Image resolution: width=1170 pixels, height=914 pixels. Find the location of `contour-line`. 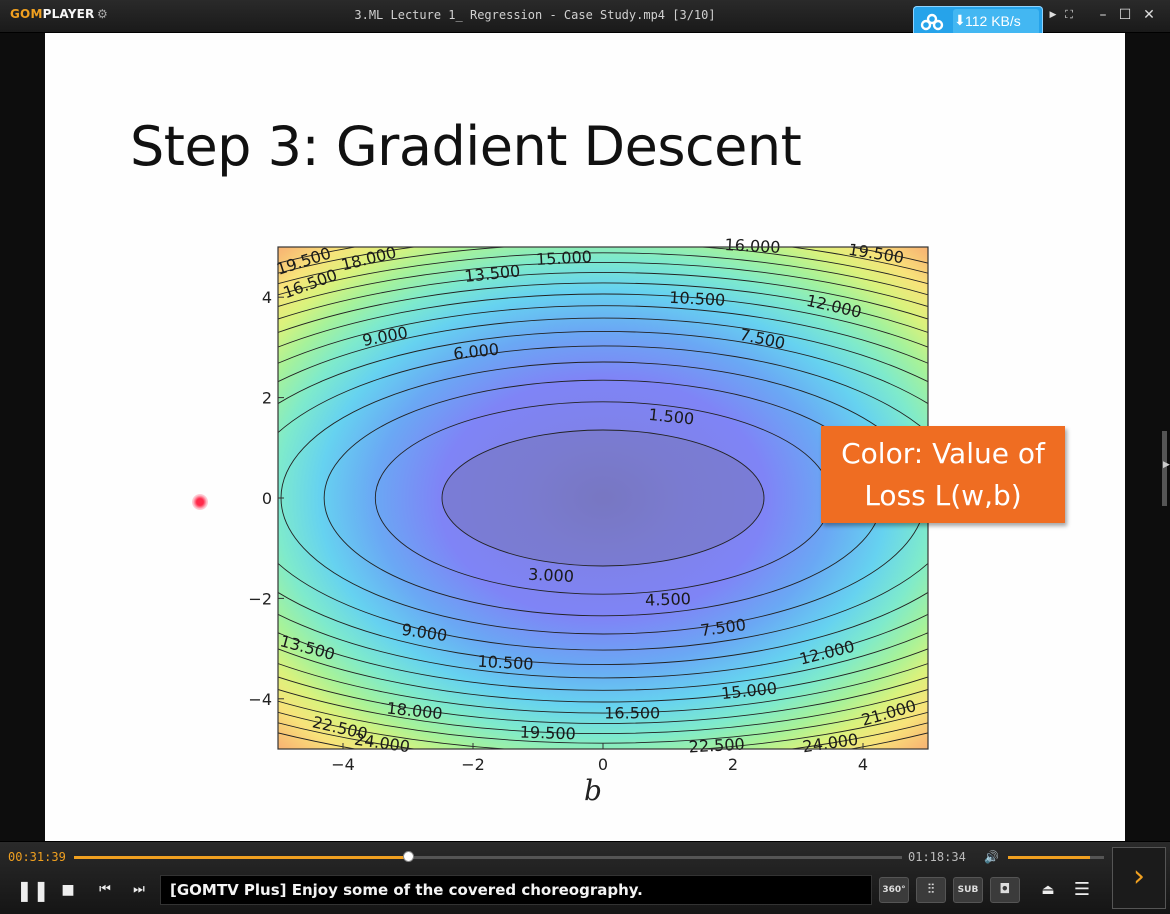

contour-line is located at coordinates (603, 498).